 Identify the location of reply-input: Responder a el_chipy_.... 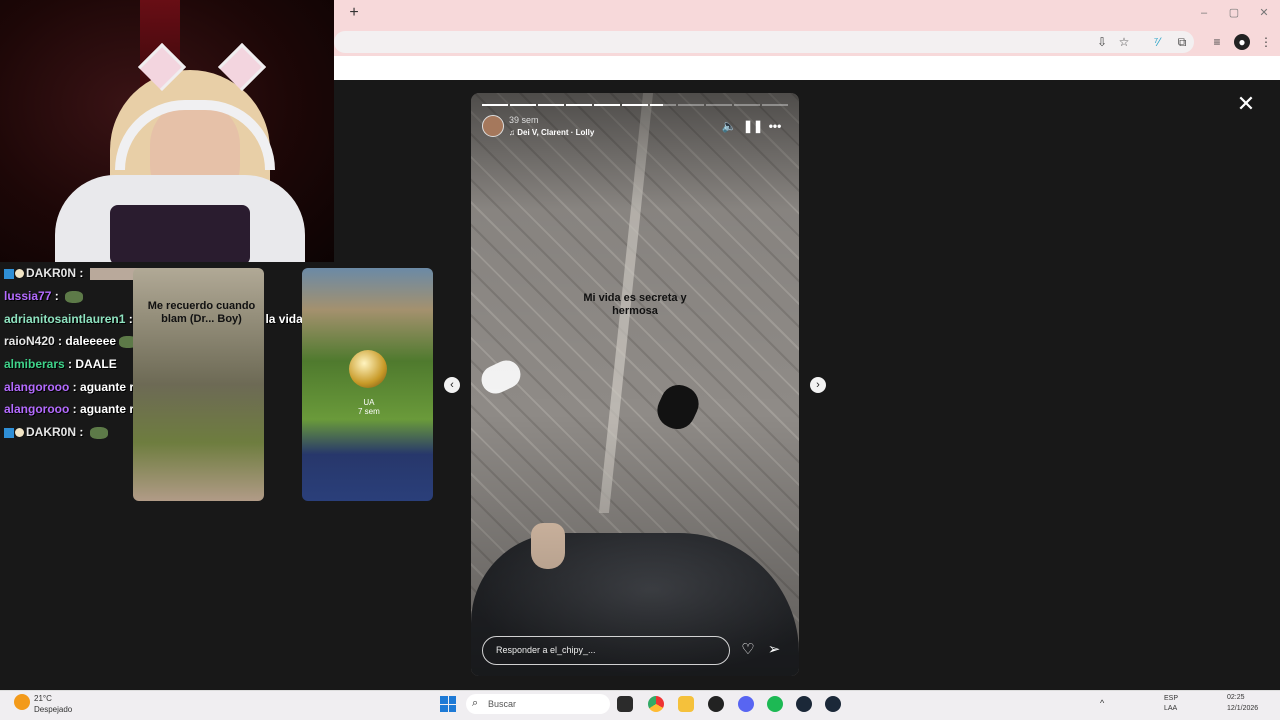
(606, 650).